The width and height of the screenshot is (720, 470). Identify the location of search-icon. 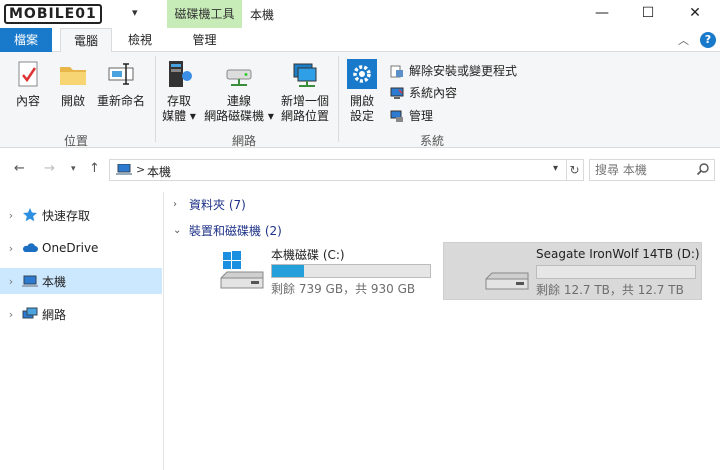
(703, 169).